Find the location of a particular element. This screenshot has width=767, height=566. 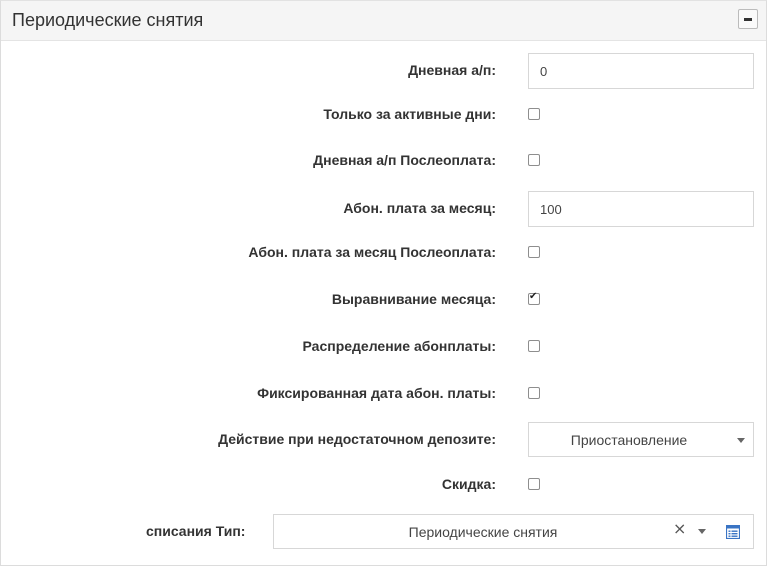

panel-title: Периодические снятия is located at coordinates (108, 20).